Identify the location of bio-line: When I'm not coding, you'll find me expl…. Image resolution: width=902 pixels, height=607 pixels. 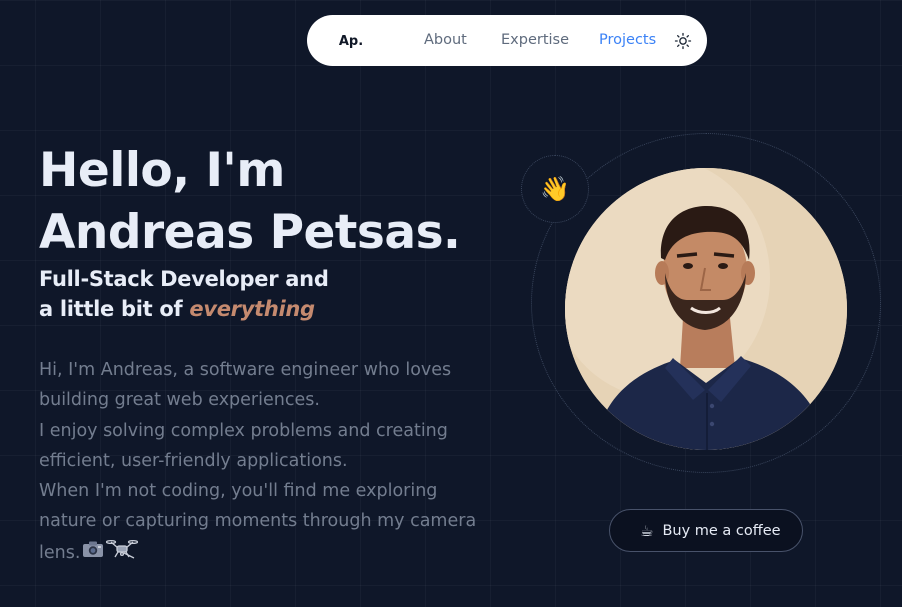
(238, 491).